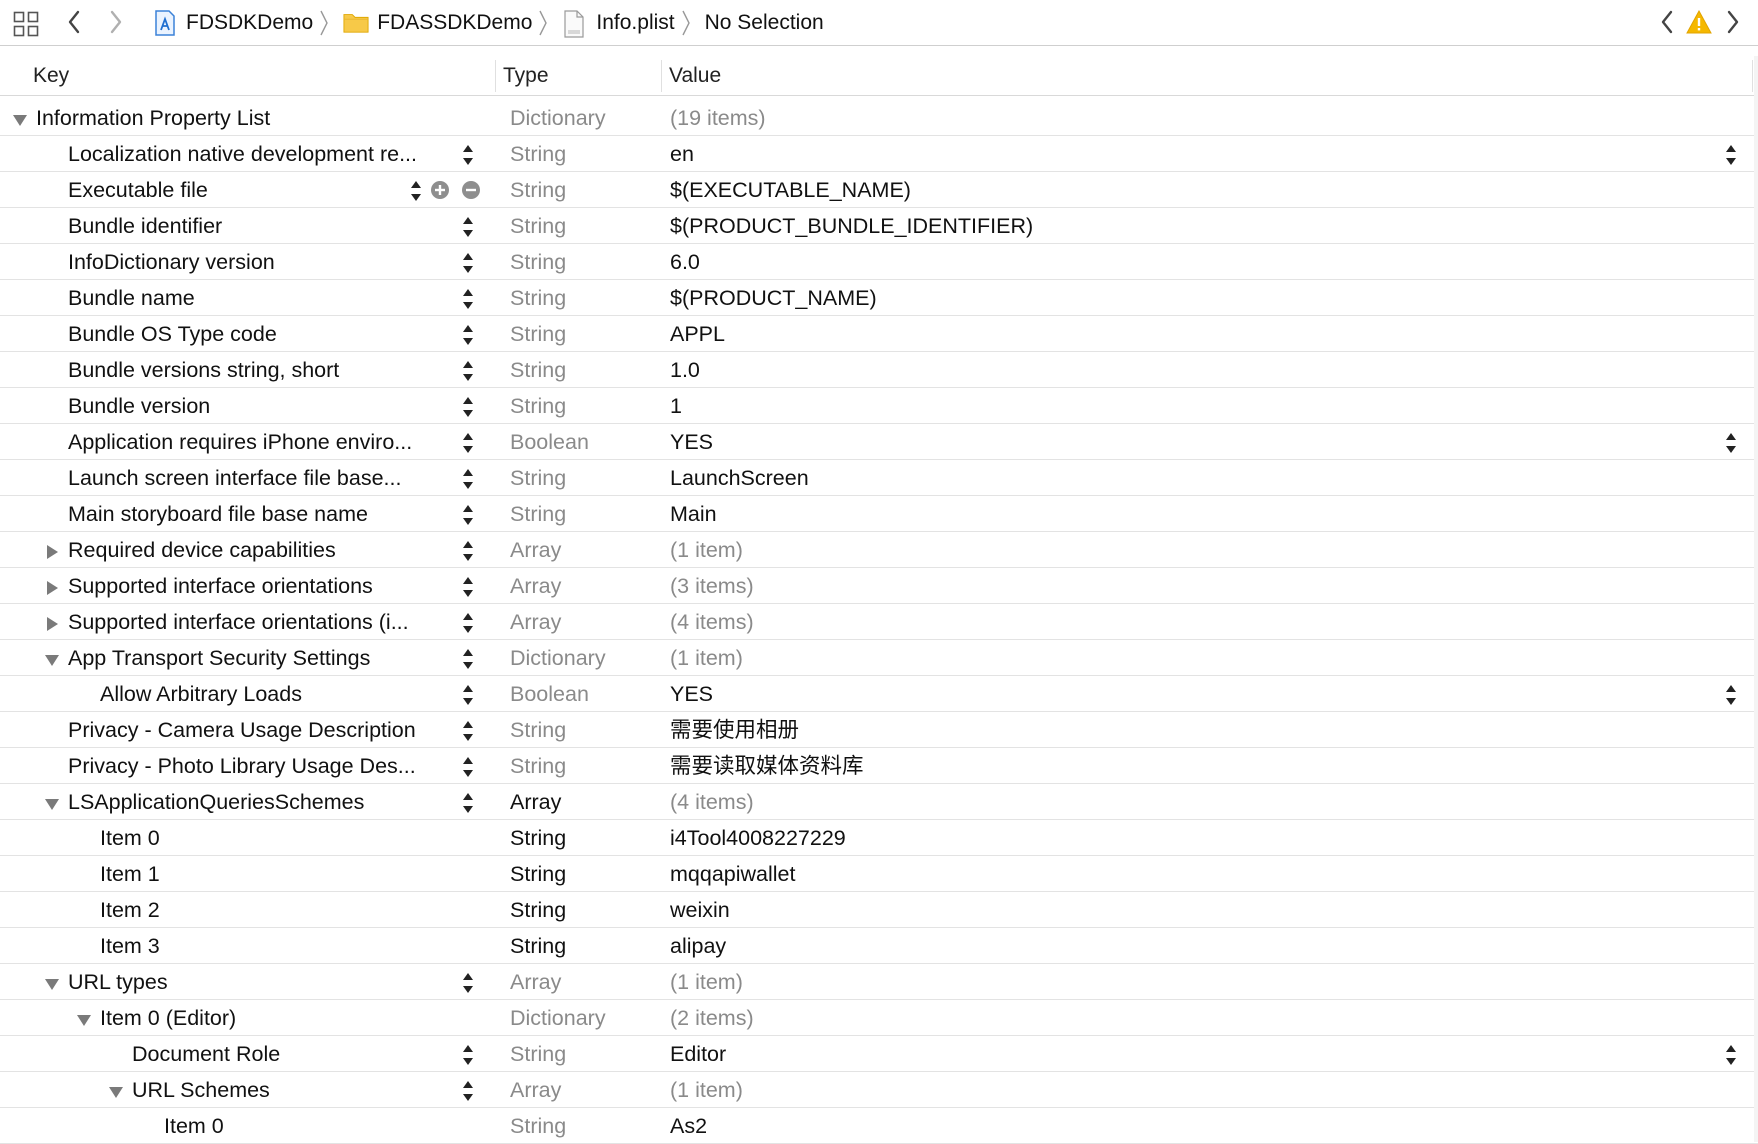 The width and height of the screenshot is (1758, 1144). I want to click on plist-row: Executable file String $(EXECUTABLE_NAME), so click(879, 190).